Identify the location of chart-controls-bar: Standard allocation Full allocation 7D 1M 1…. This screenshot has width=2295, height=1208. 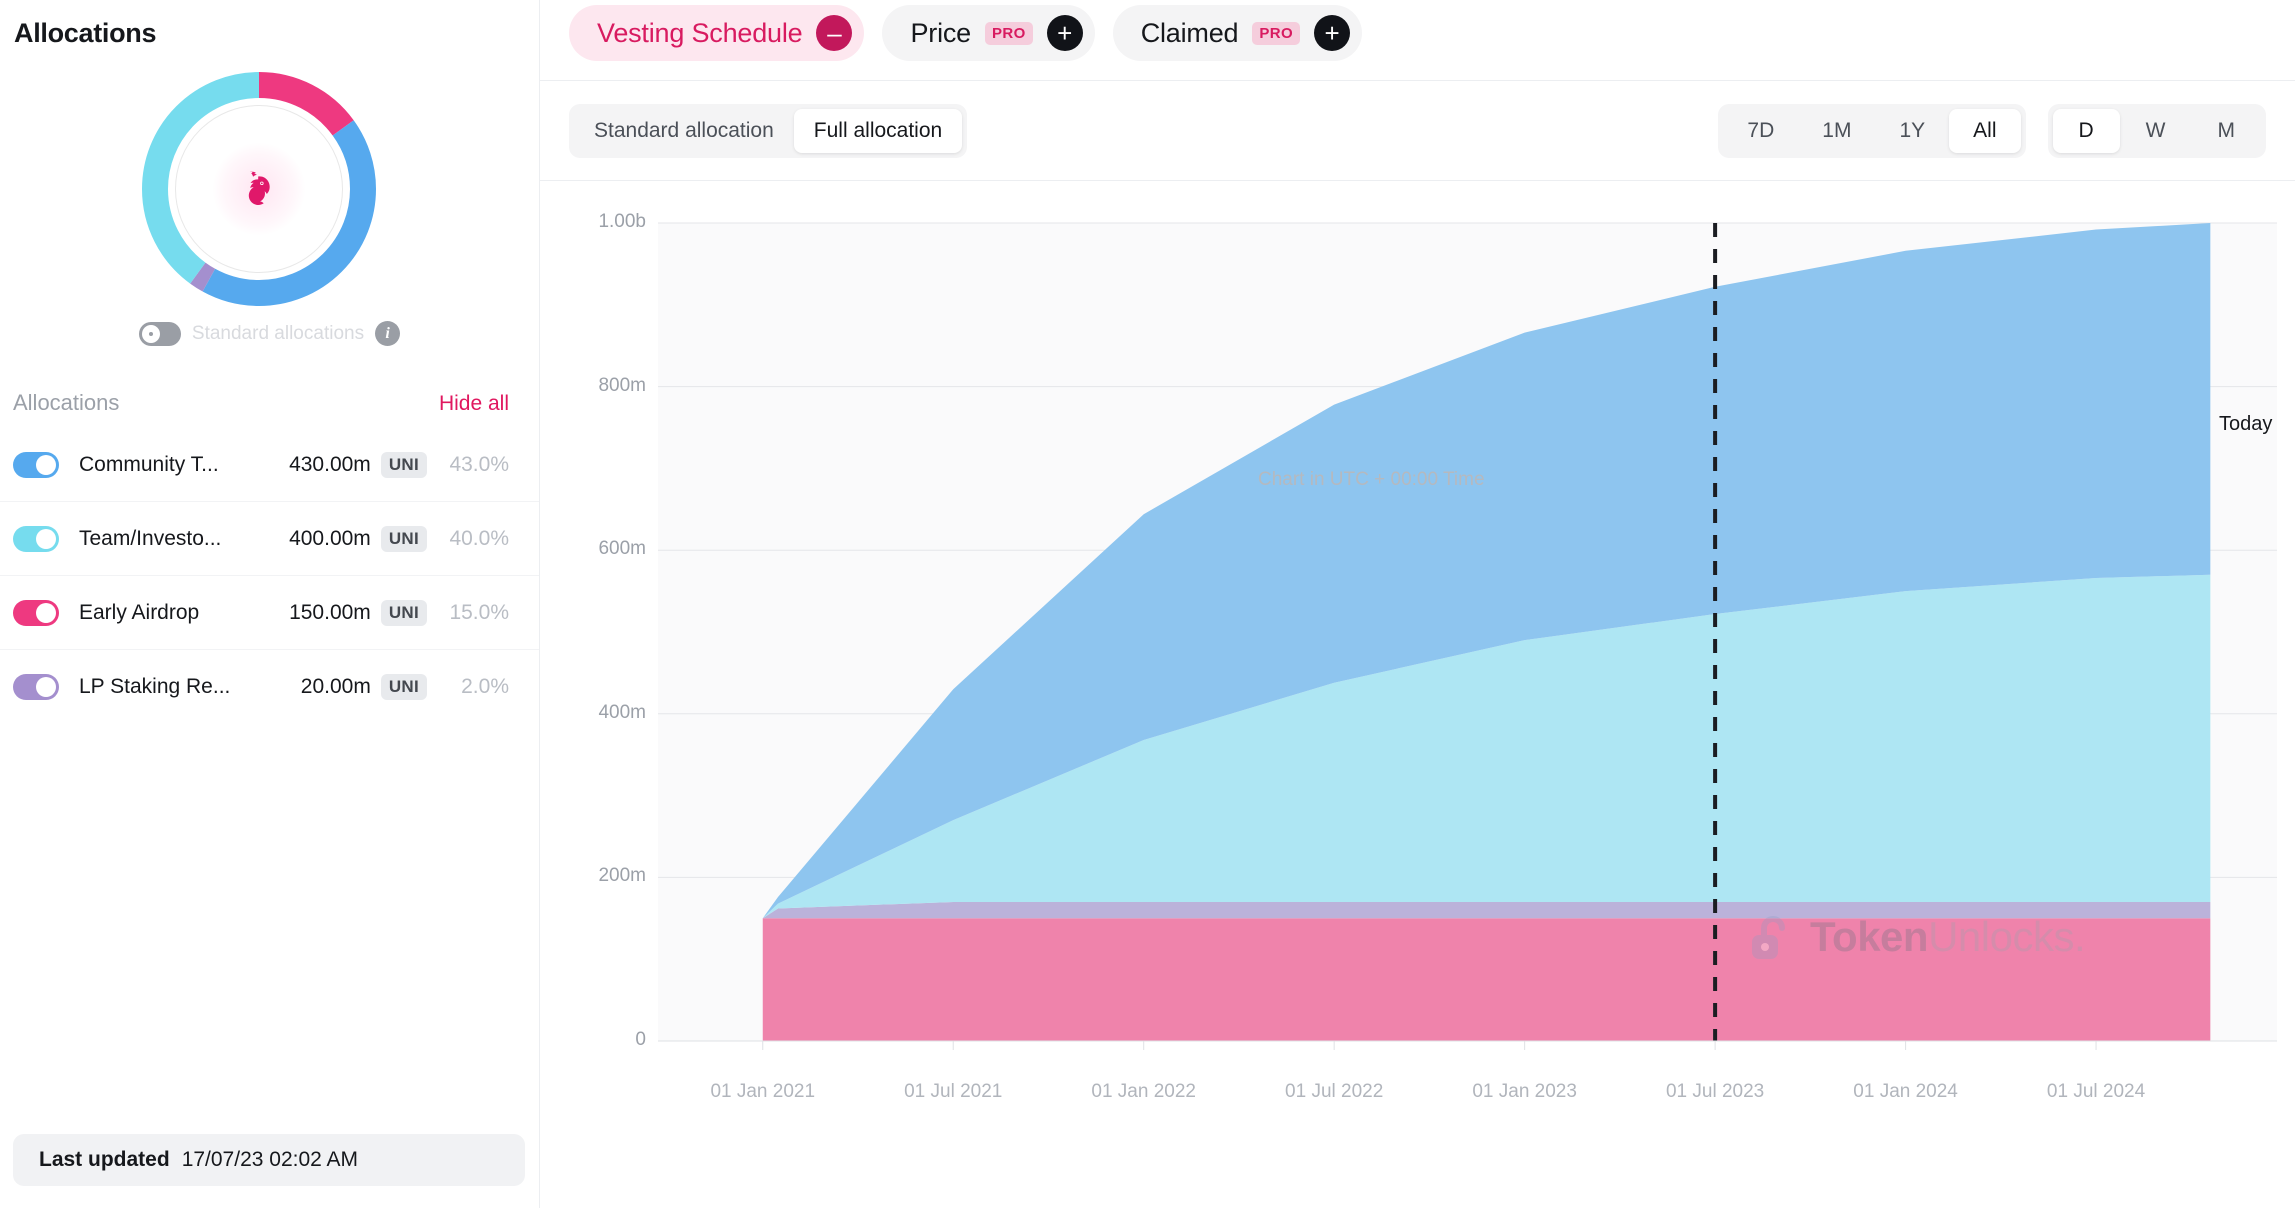
(1417, 130).